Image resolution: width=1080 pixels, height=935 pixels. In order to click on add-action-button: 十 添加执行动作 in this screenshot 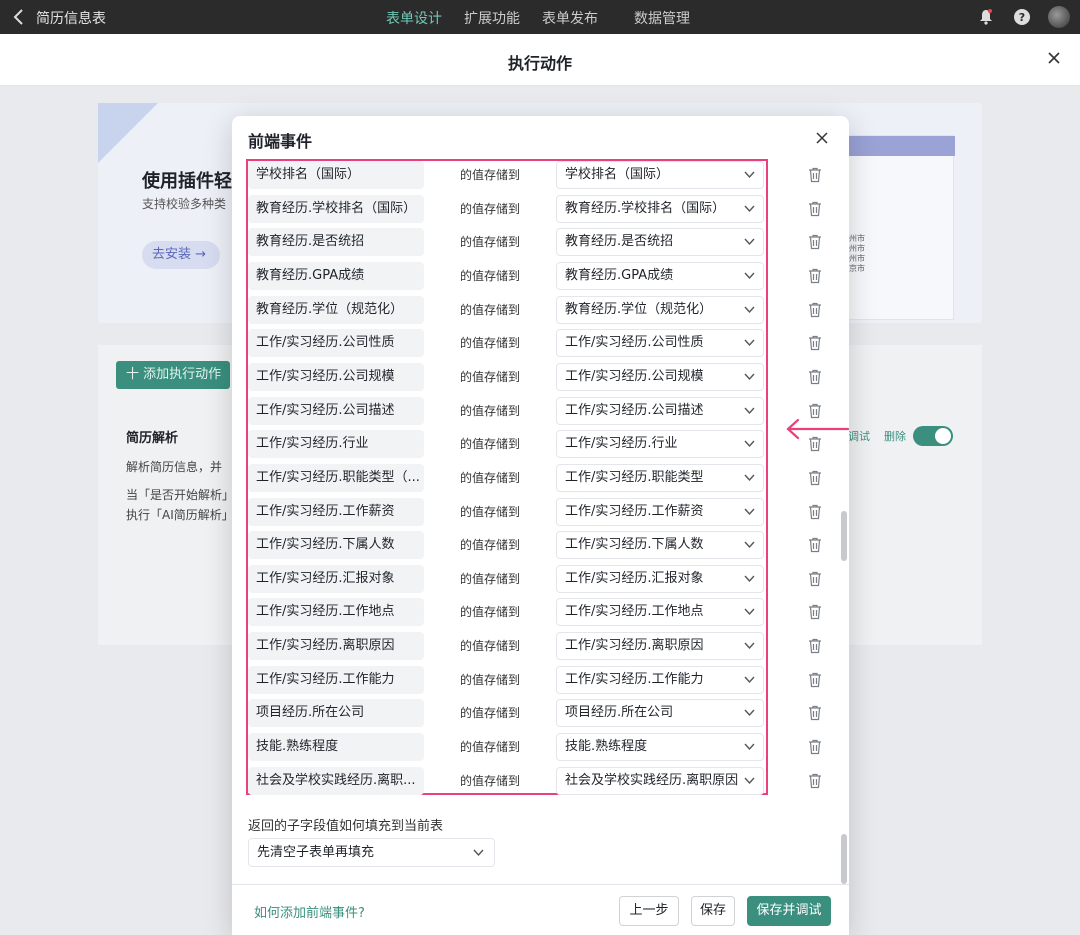, I will do `click(173, 375)`.